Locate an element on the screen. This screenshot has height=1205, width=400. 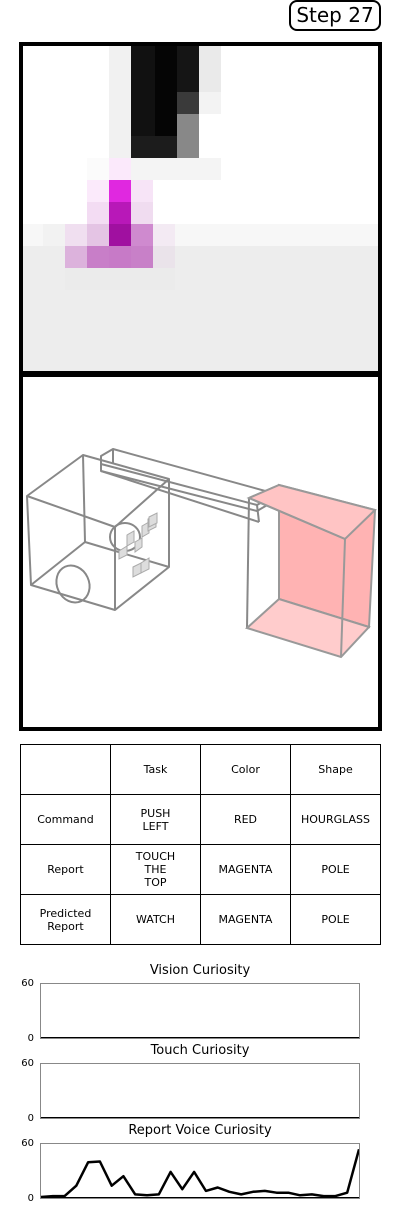
task-cell: WATCH is located at coordinates (155, 919).